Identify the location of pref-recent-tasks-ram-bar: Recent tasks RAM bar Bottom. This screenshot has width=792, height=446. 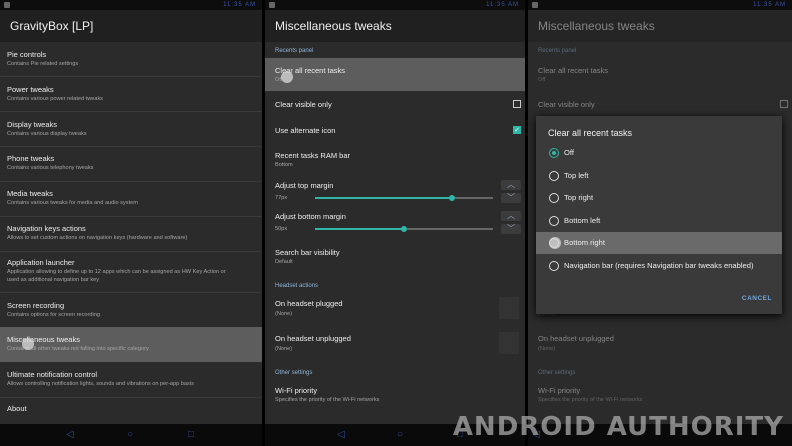
(395, 160).